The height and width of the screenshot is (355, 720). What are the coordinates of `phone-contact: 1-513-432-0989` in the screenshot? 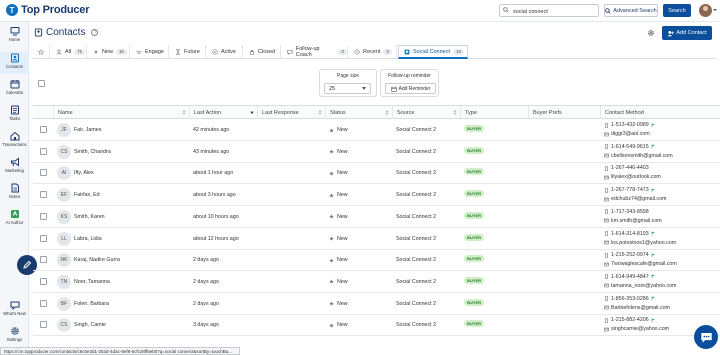 It's located at (630, 125).